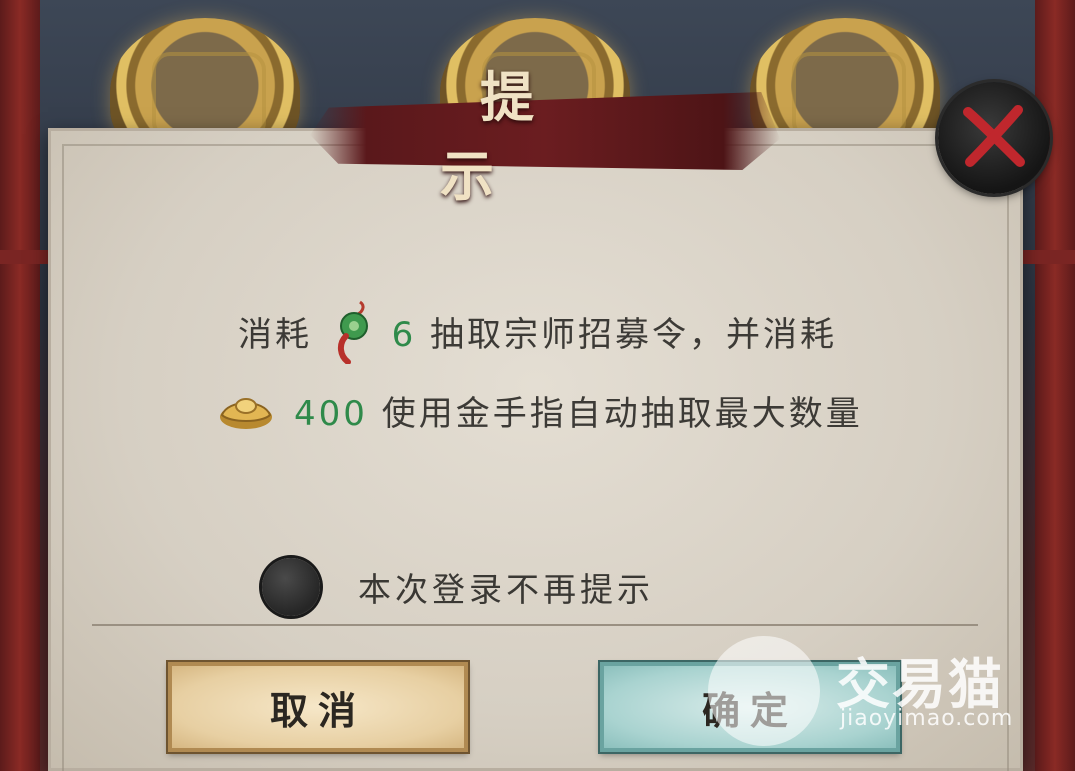  I want to click on dont-remind-row: 本次登录不再提示, so click(458, 587).